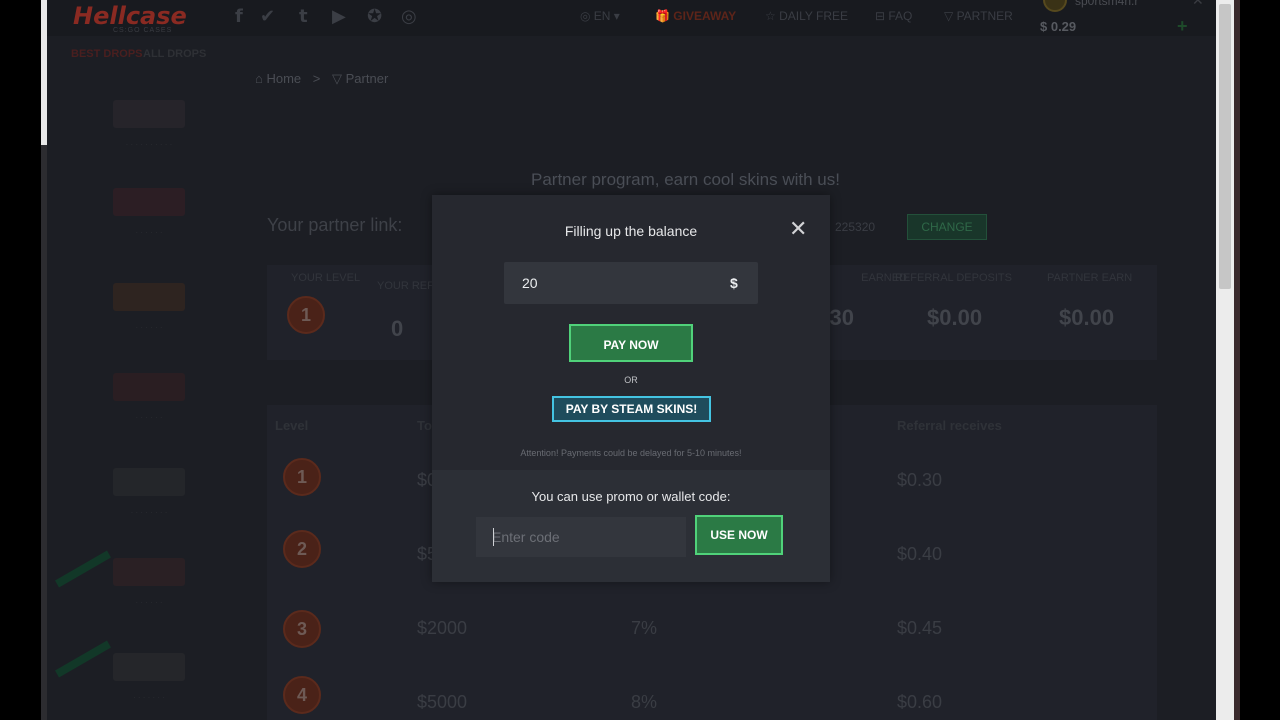 This screenshot has width=1280, height=720. Describe the element at coordinates (978, 16) in the screenshot. I see `nav-partner: ▽ PARTNER` at that location.